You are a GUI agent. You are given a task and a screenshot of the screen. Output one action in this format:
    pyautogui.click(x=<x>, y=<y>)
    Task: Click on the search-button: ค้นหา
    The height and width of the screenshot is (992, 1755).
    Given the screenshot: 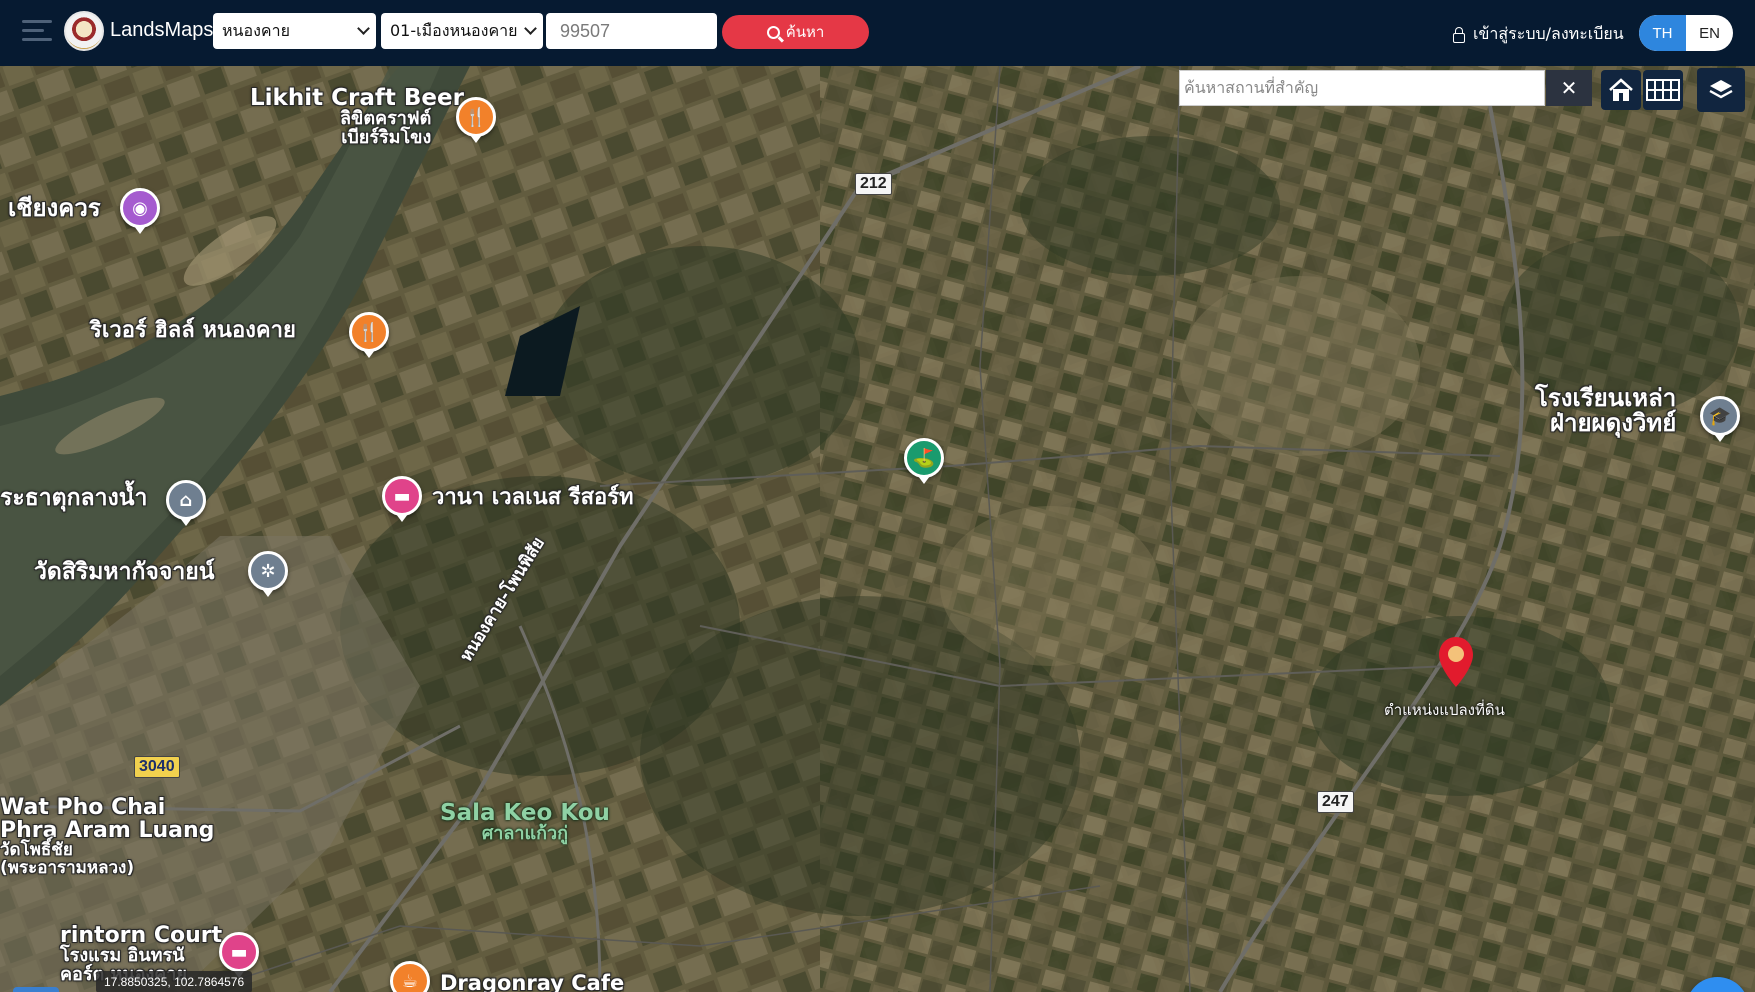 What is the action you would take?
    pyautogui.click(x=795, y=32)
    